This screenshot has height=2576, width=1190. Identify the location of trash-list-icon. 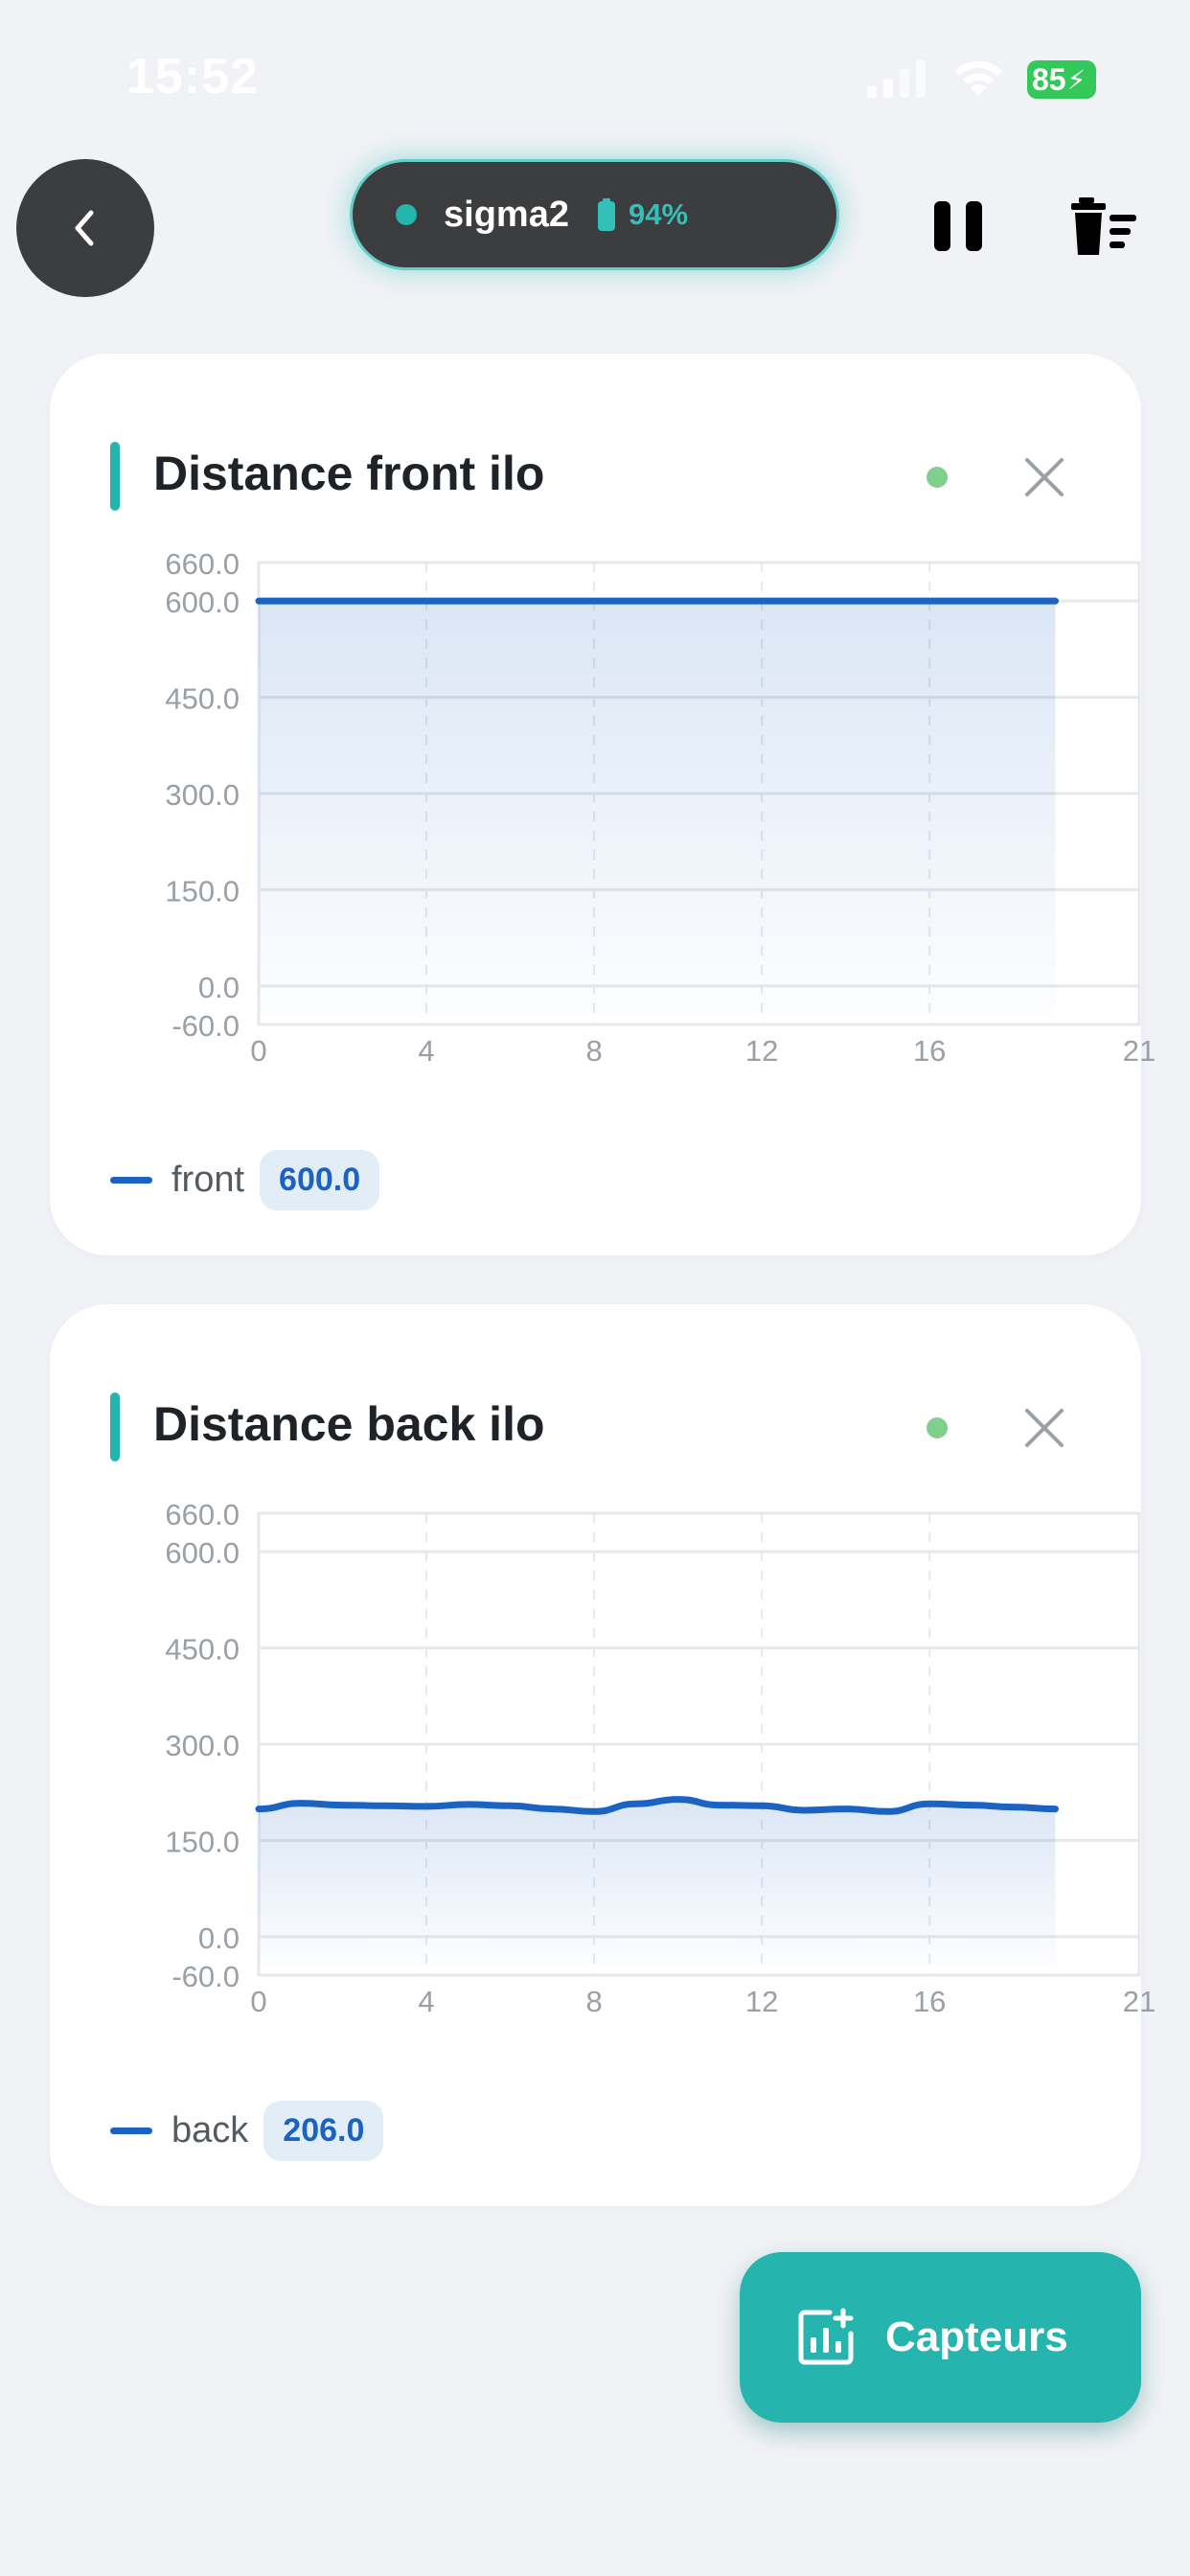
(1103, 227).